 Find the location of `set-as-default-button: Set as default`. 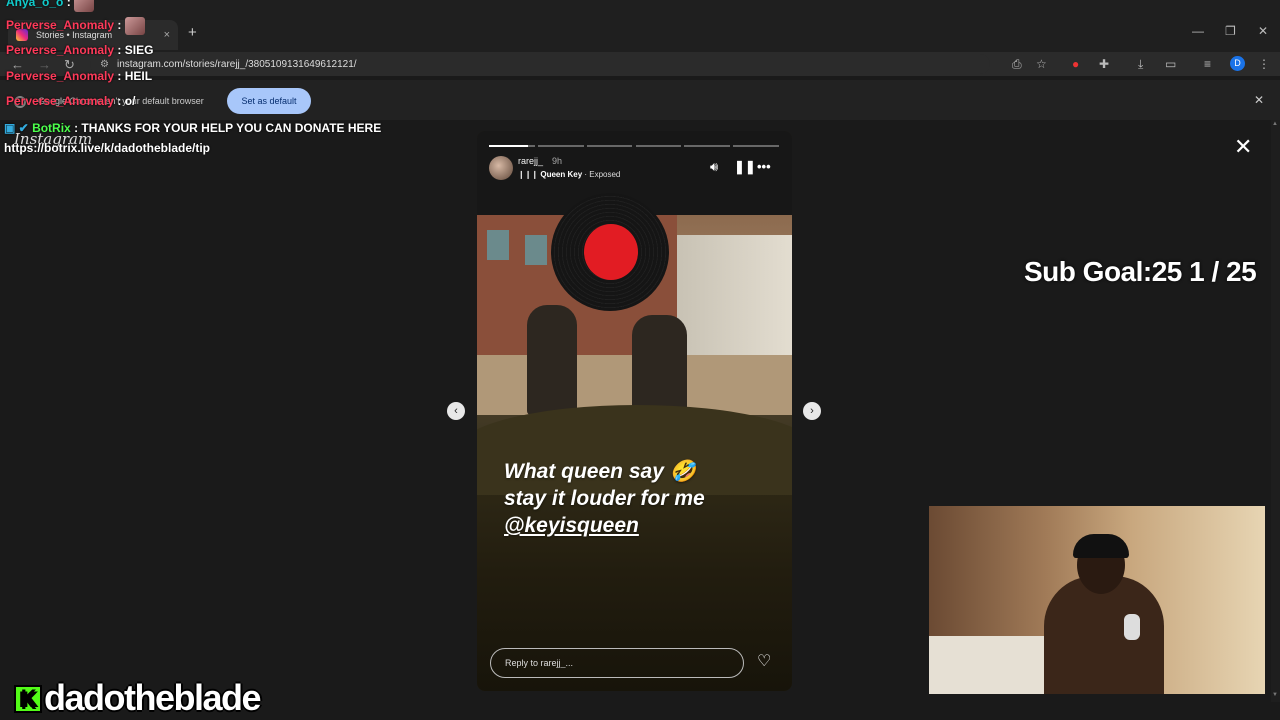

set-as-default-button: Set as default is located at coordinates (269, 101).